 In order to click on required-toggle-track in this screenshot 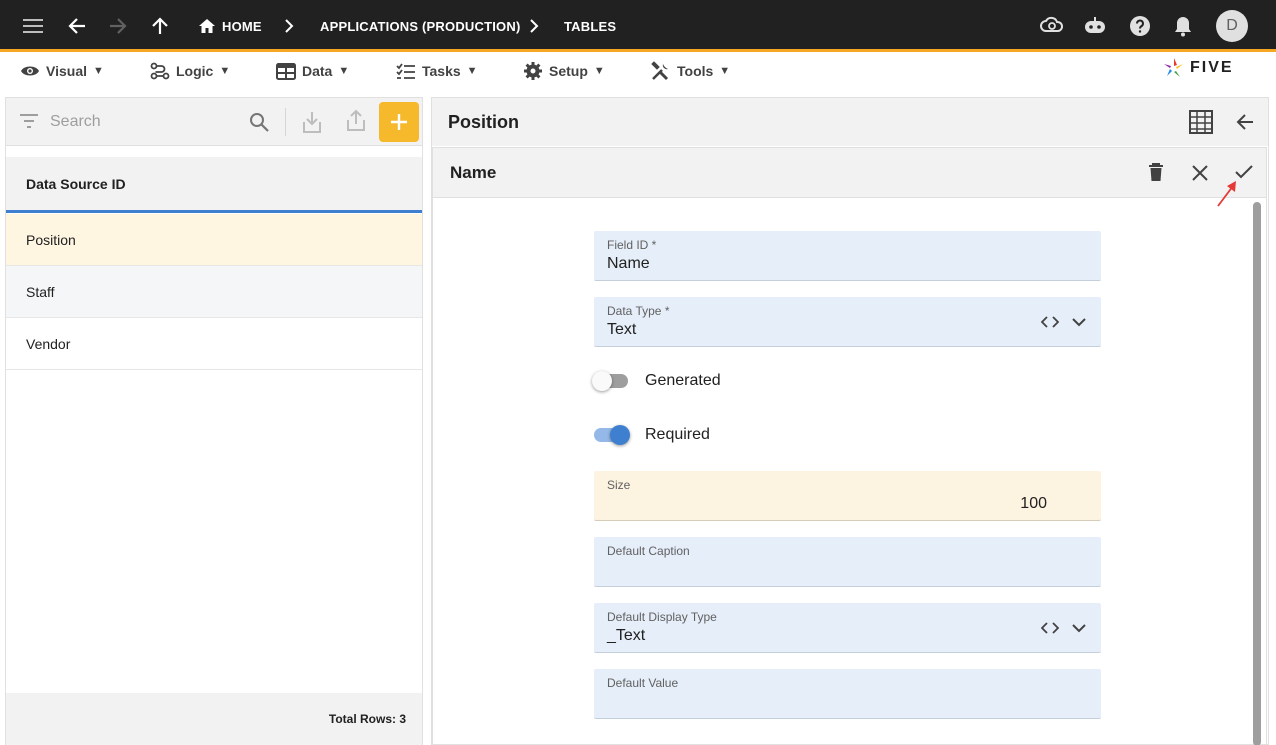, I will do `click(612, 435)`.